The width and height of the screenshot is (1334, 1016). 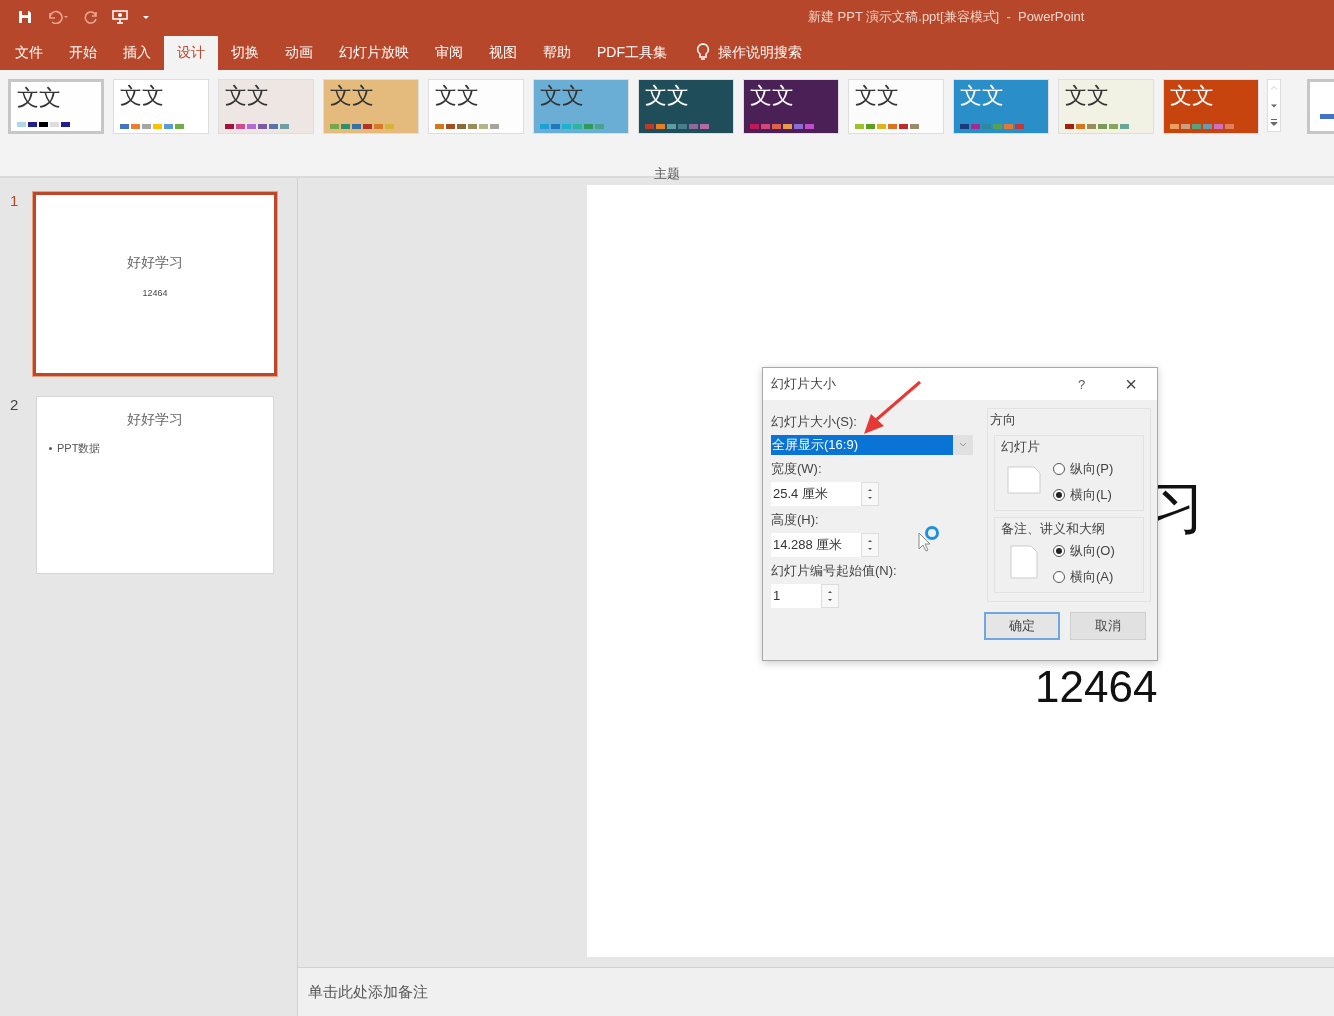 What do you see at coordinates (703, 52) in the screenshot?
I see `lightbulb-icon` at bounding box center [703, 52].